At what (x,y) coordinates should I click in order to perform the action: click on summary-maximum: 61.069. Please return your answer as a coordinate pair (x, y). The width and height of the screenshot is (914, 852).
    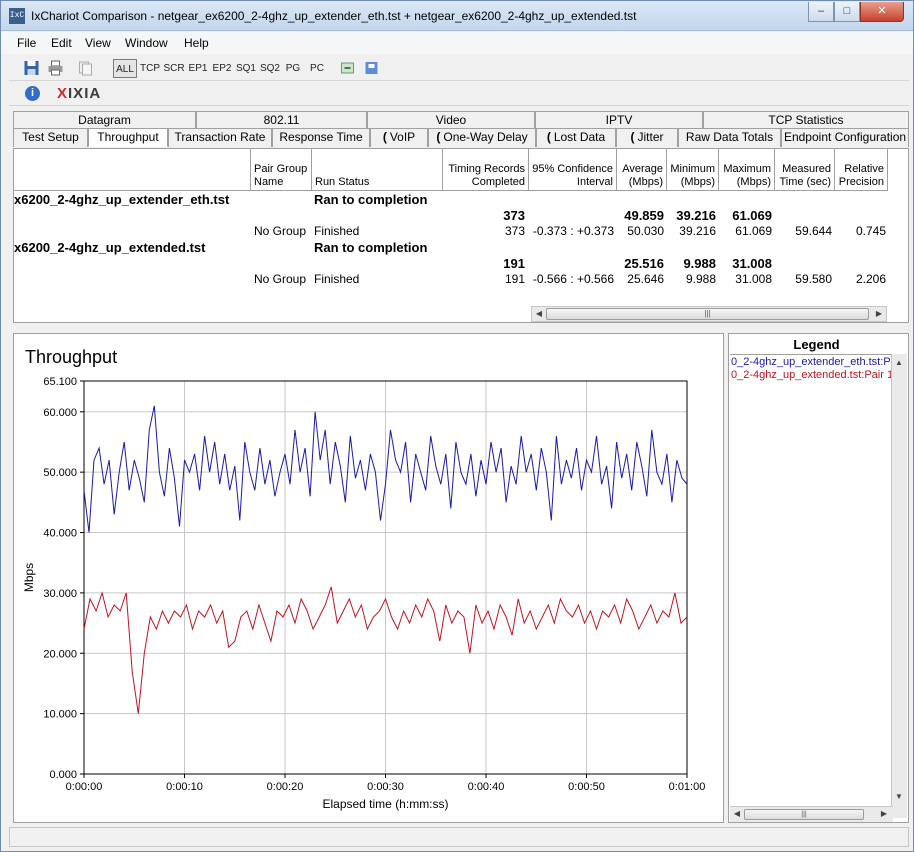
    Looking at the image, I should click on (752, 215).